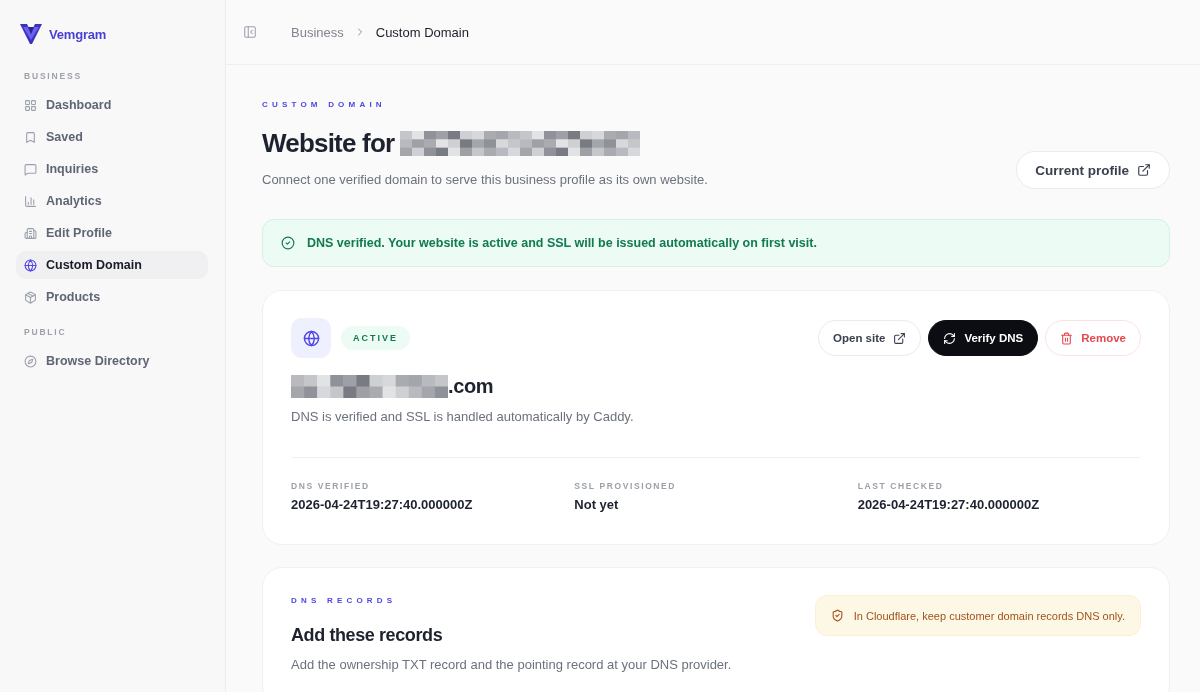  What do you see at coordinates (331, 486) in the screenshot?
I see `detail-label: DNS VERIFIED` at bounding box center [331, 486].